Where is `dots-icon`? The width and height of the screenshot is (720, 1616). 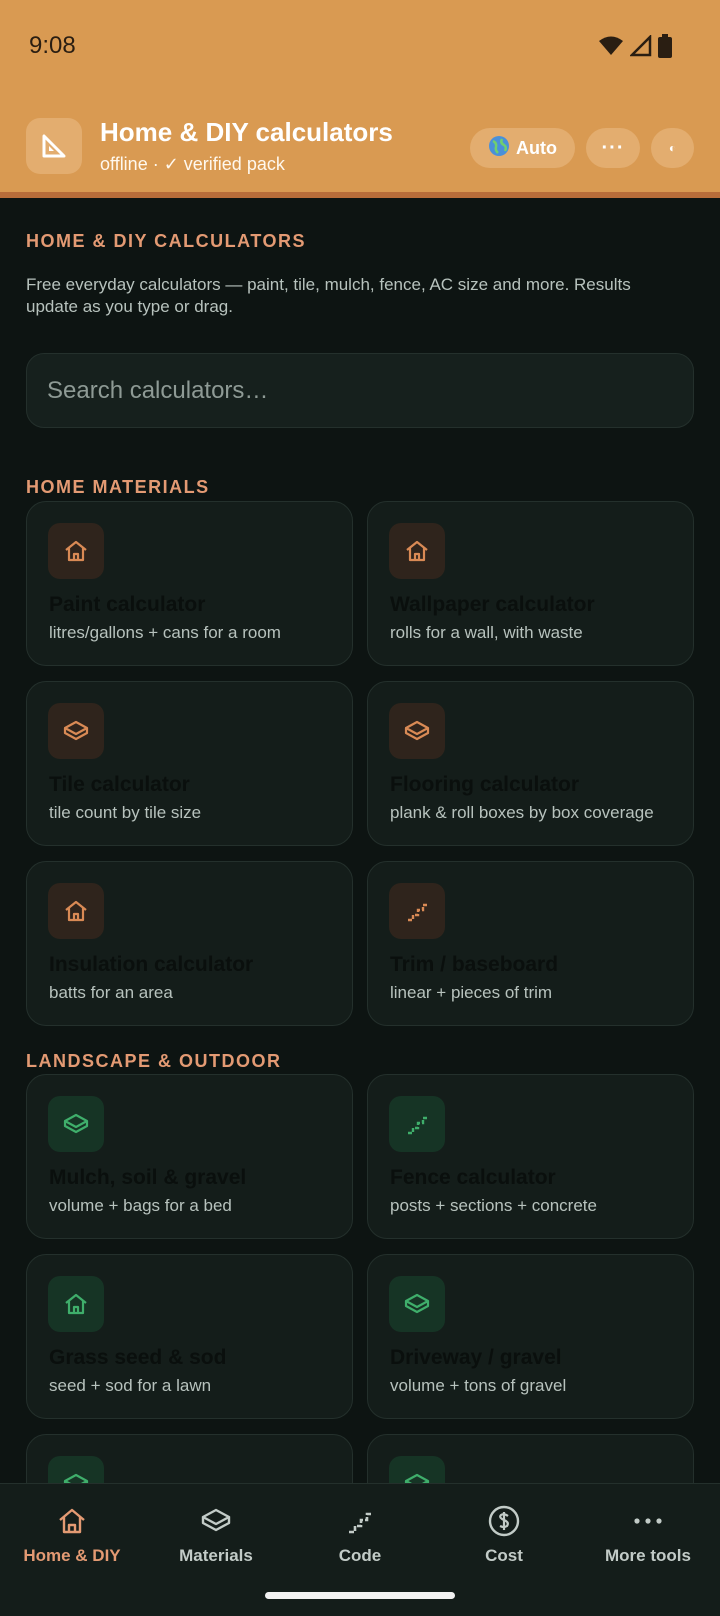 dots-icon is located at coordinates (648, 1521).